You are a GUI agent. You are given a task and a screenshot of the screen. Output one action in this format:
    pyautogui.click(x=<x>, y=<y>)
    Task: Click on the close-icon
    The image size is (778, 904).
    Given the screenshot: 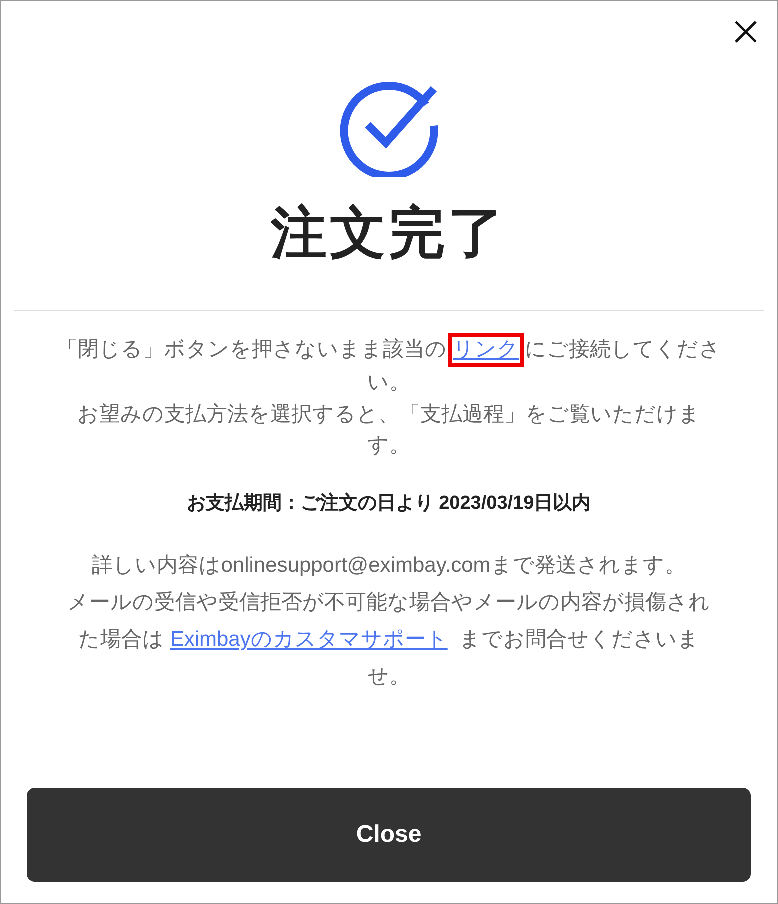 What is the action you would take?
    pyautogui.click(x=746, y=32)
    